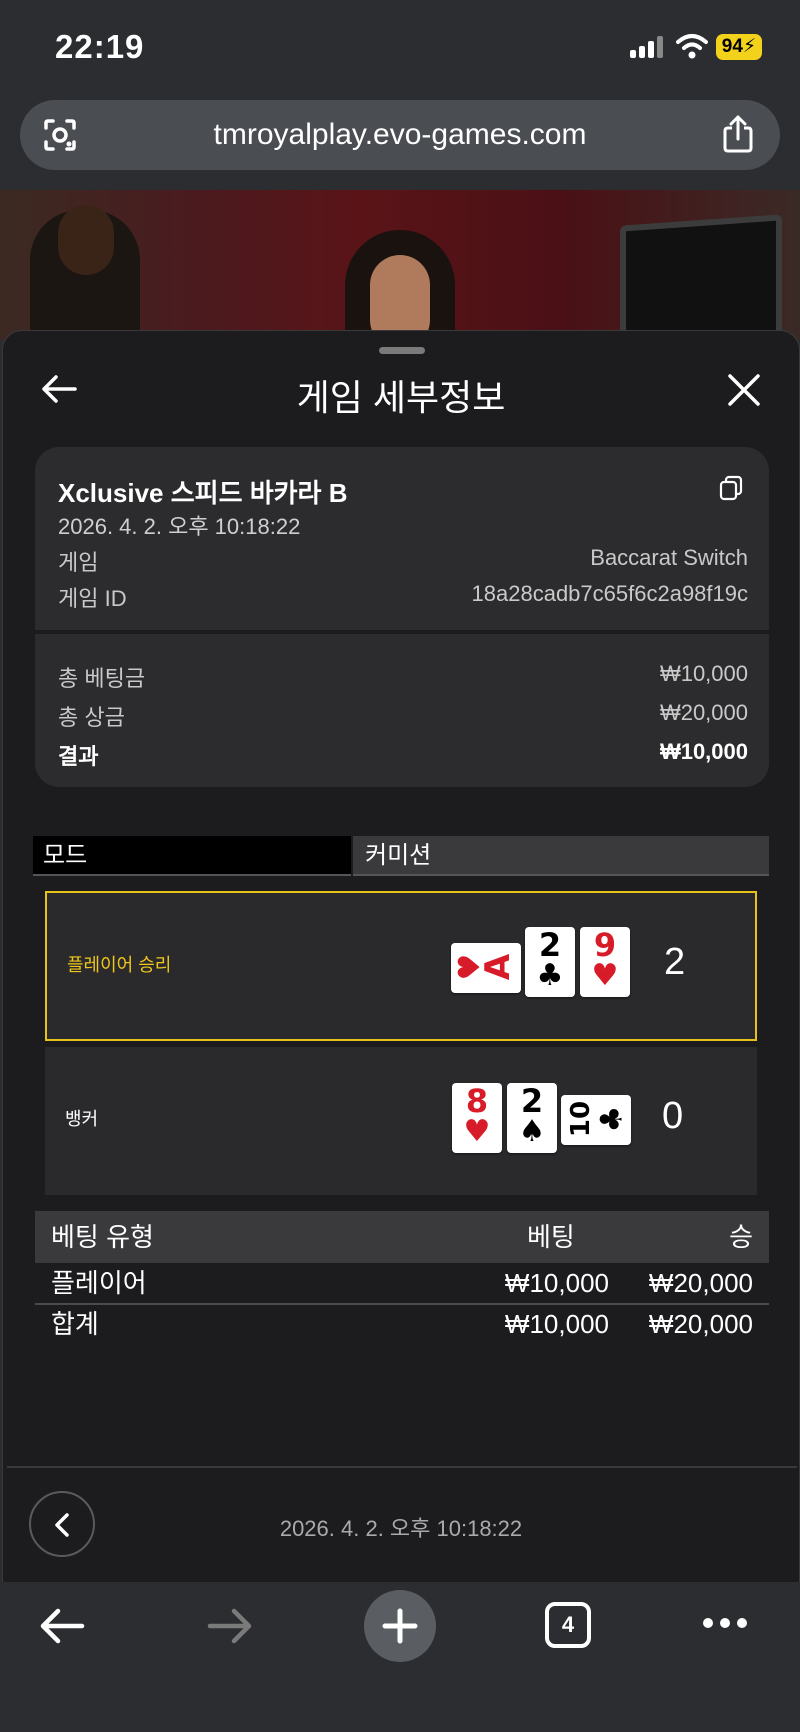 This screenshot has height=1732, width=800. I want to click on live-video-stream, so click(400, 265).